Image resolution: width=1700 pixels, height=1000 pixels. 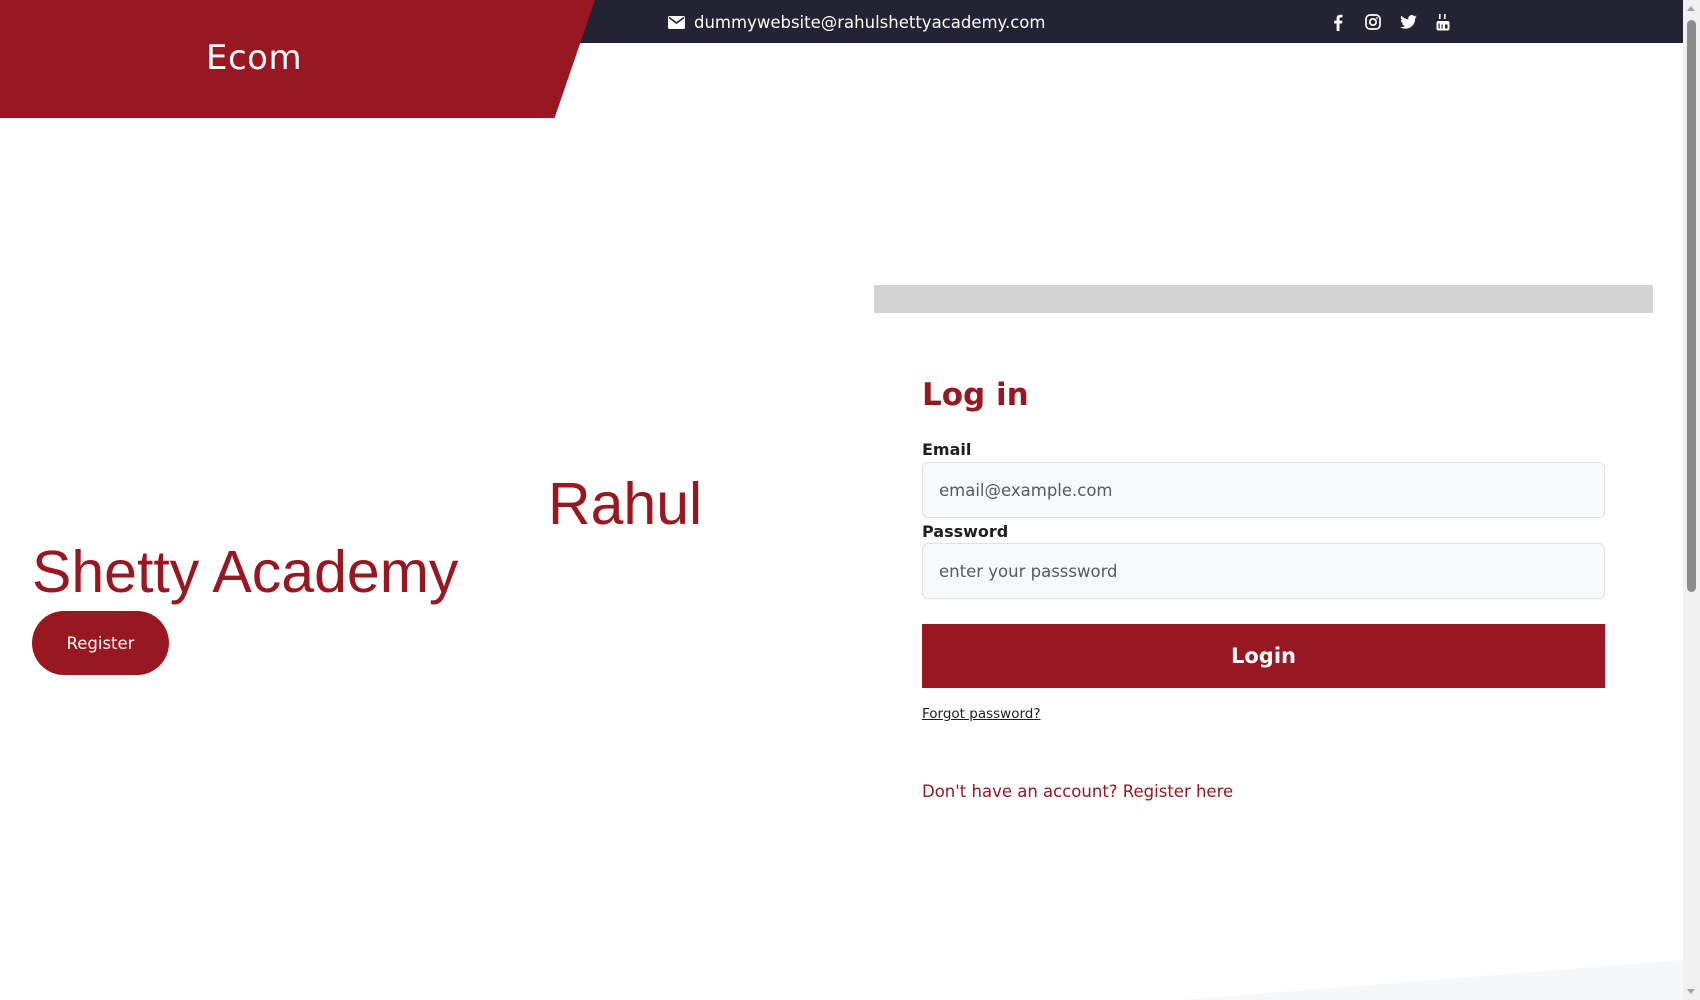 What do you see at coordinates (1263, 656) in the screenshot?
I see `login-button: Login` at bounding box center [1263, 656].